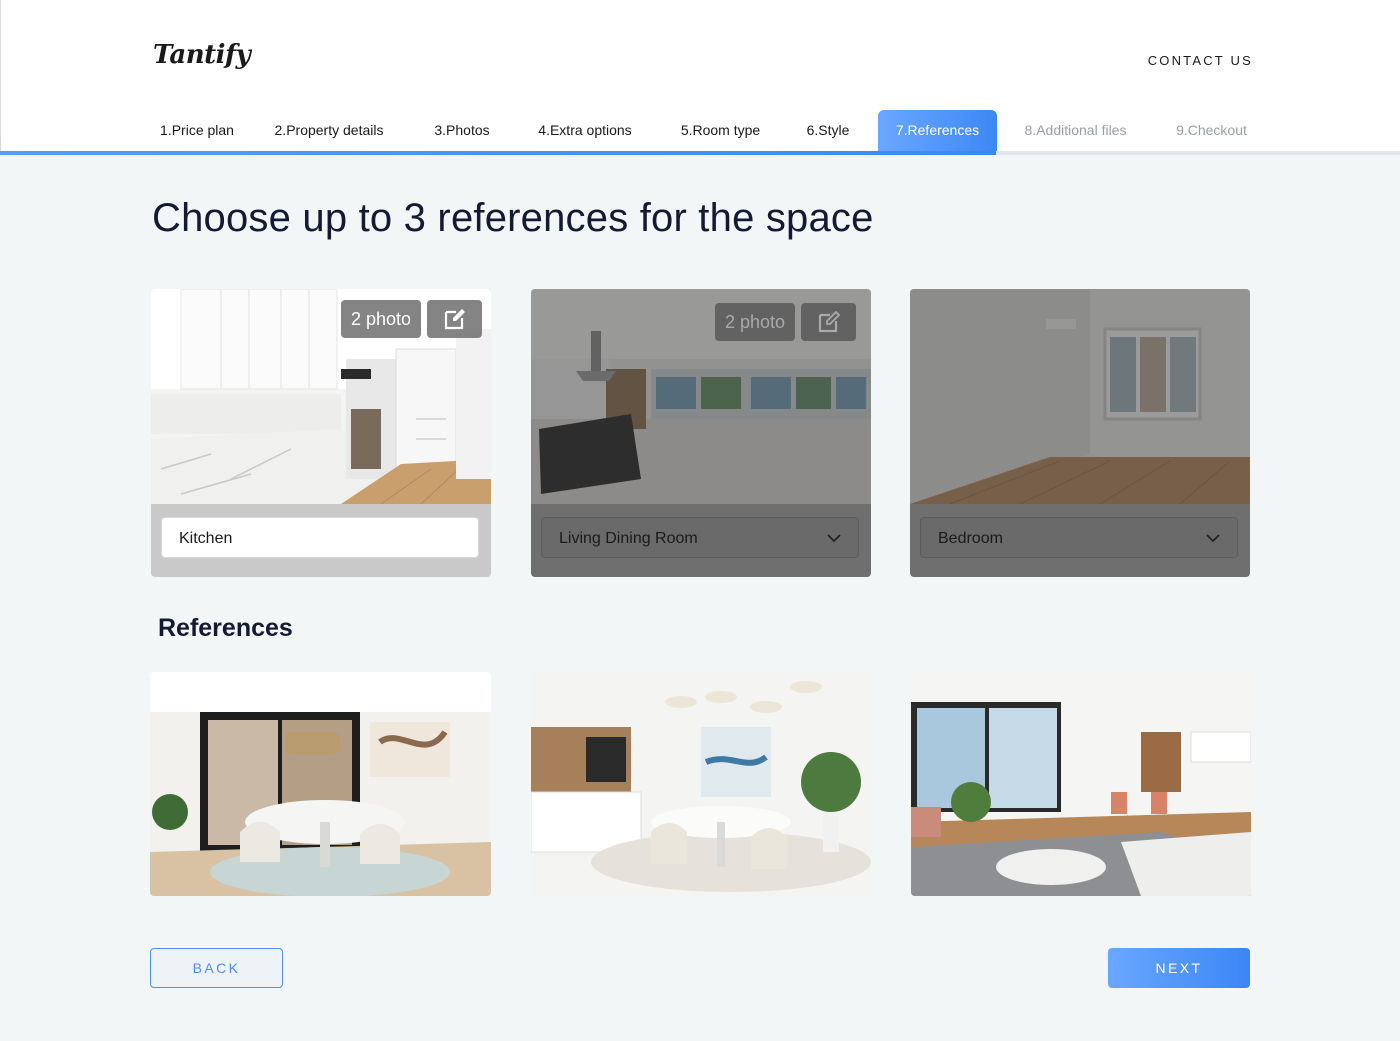 The image size is (1400, 1041). What do you see at coordinates (197, 131) in the screenshot?
I see `step-price-plan: 1.Price plan` at bounding box center [197, 131].